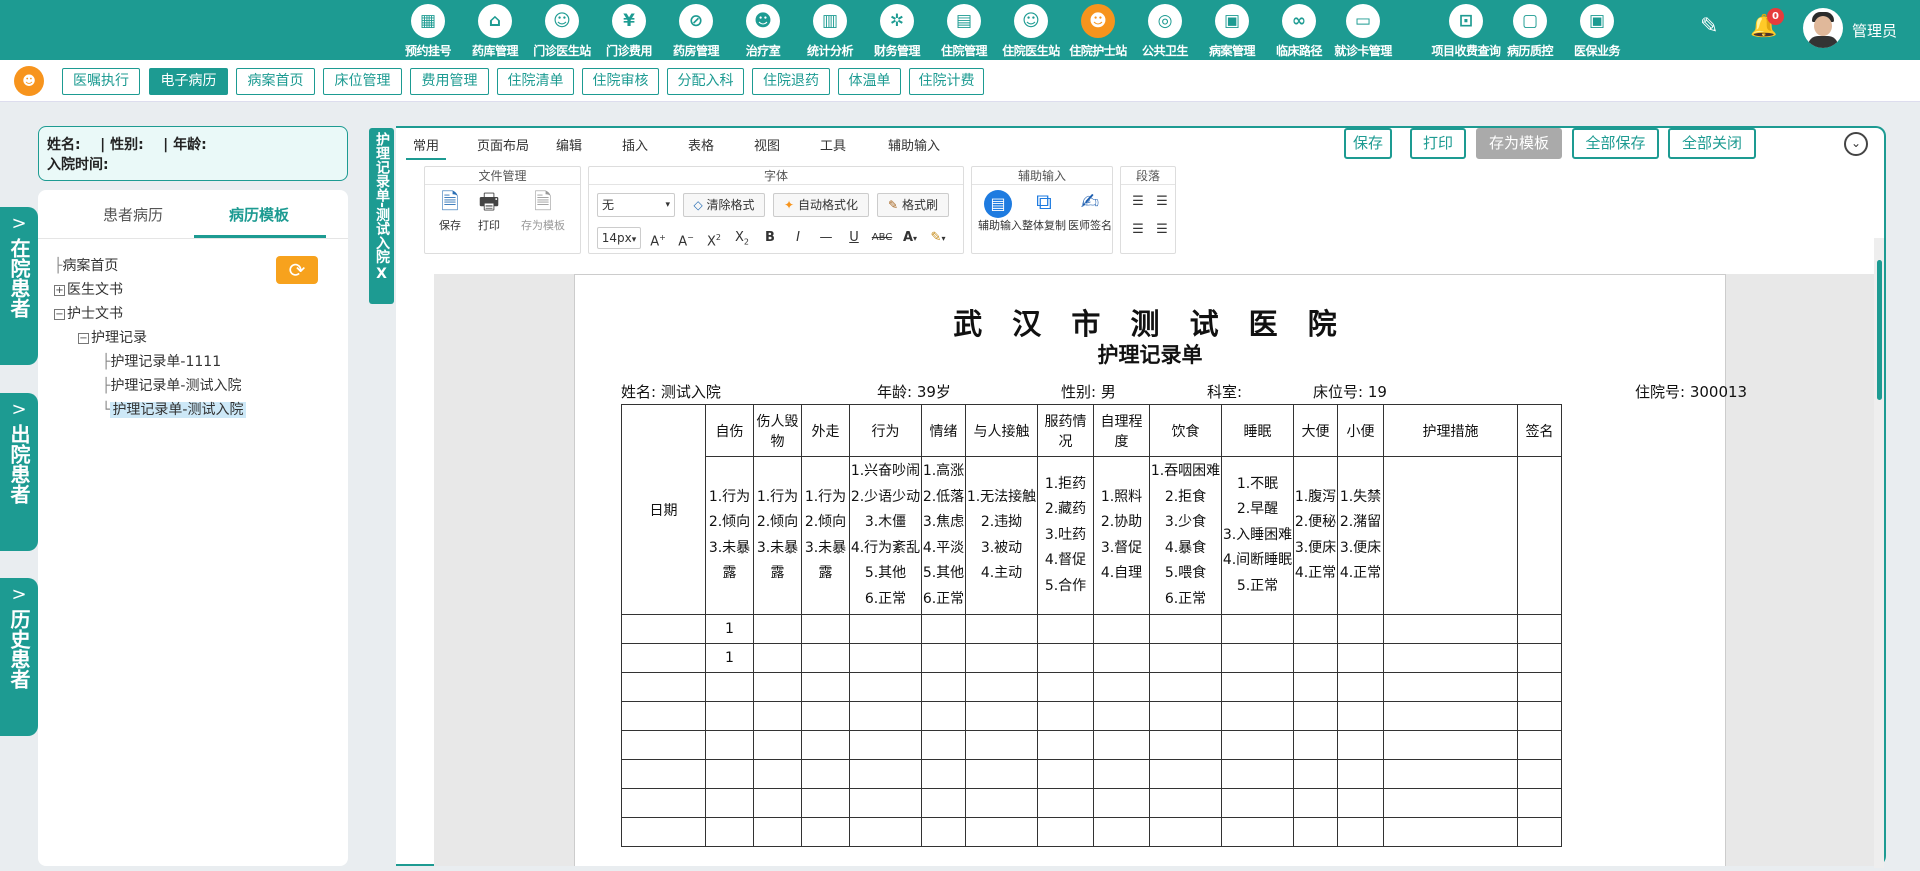 The image size is (1920, 871). Describe the element at coordinates (1232, 30) in the screenshot. I see `nav-item-record: ▣ 病案管理` at that location.